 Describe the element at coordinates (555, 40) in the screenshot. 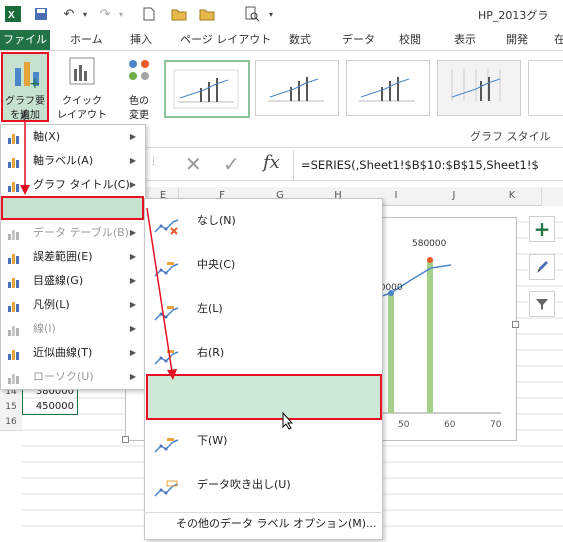

I see `tab-more: 在` at that location.